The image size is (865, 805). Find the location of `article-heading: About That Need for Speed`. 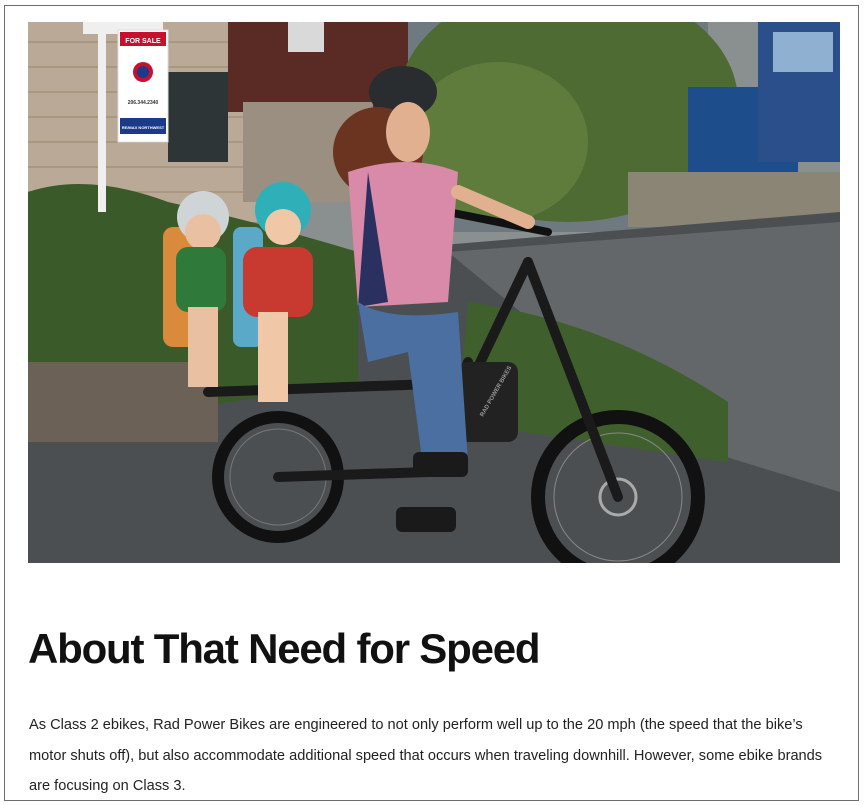

article-heading: About That Need for Speed is located at coordinates (284, 648).